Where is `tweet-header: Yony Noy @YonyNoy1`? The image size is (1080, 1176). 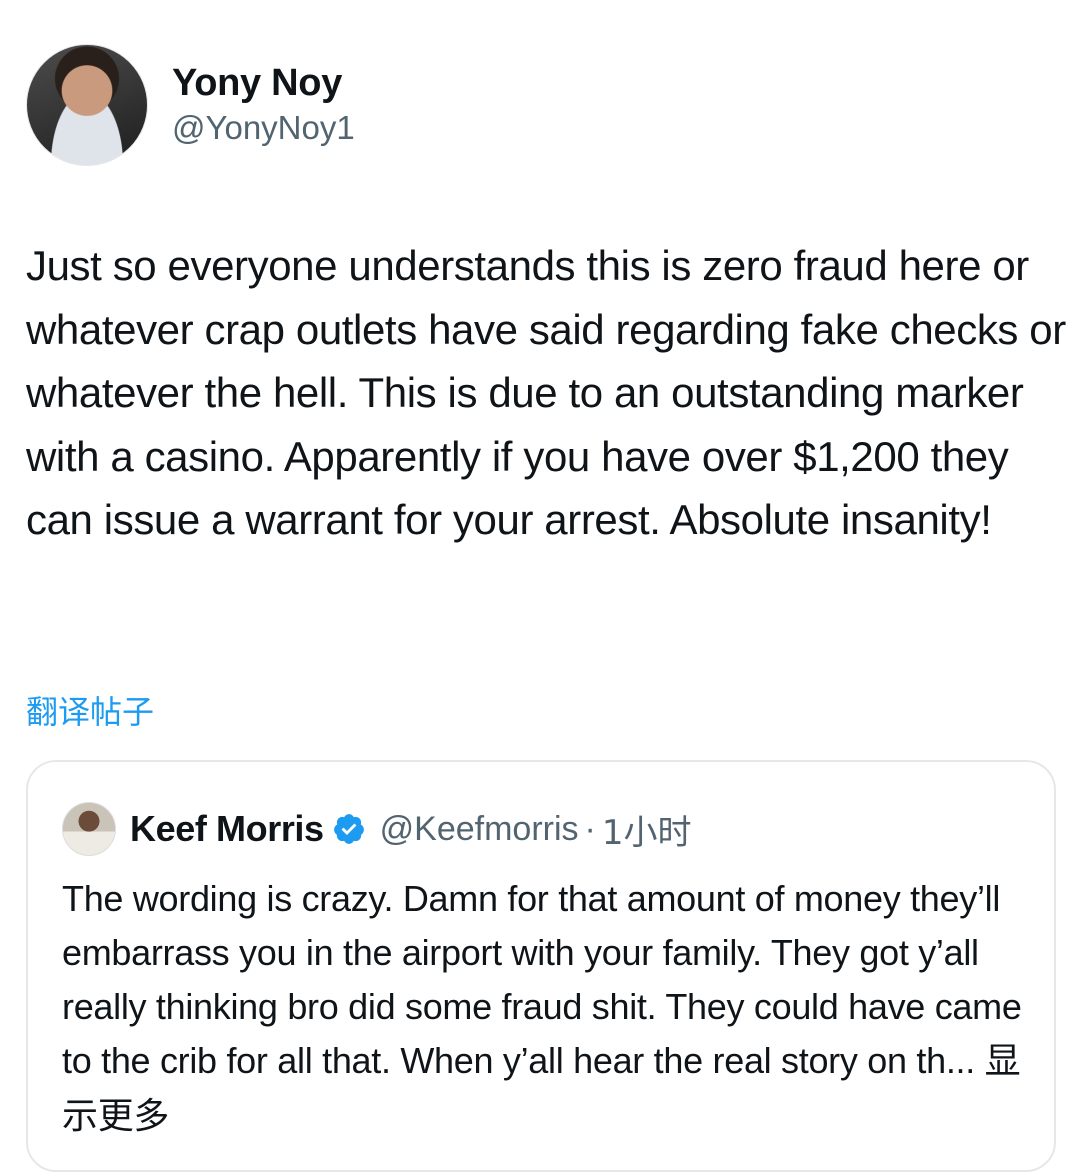
tweet-header: Yony Noy @YonyNoy1 is located at coordinates (190, 105).